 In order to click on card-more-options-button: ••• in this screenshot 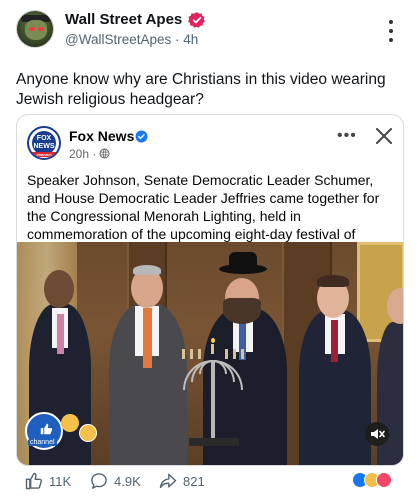, I will do `click(347, 136)`.